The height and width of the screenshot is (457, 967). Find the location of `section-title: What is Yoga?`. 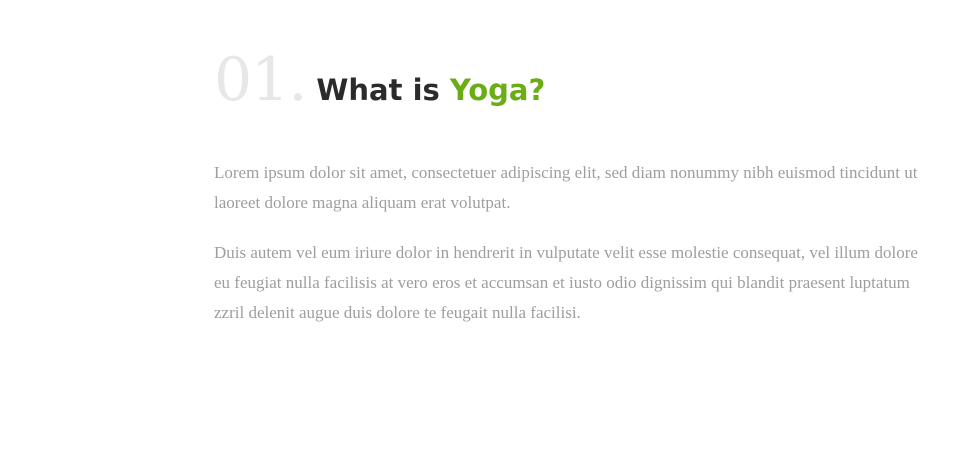

section-title: What is Yoga? is located at coordinates (430, 90).